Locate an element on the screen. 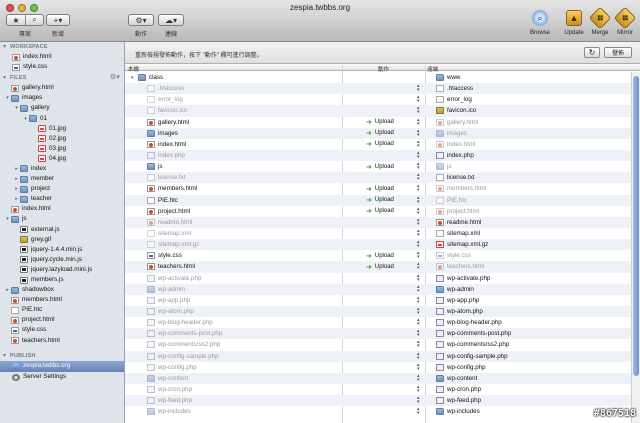 The image size is (640, 423). compare-row: sitemap.xml.gz ▴ ▾ sitemap.xml.gz is located at coordinates (378, 245).